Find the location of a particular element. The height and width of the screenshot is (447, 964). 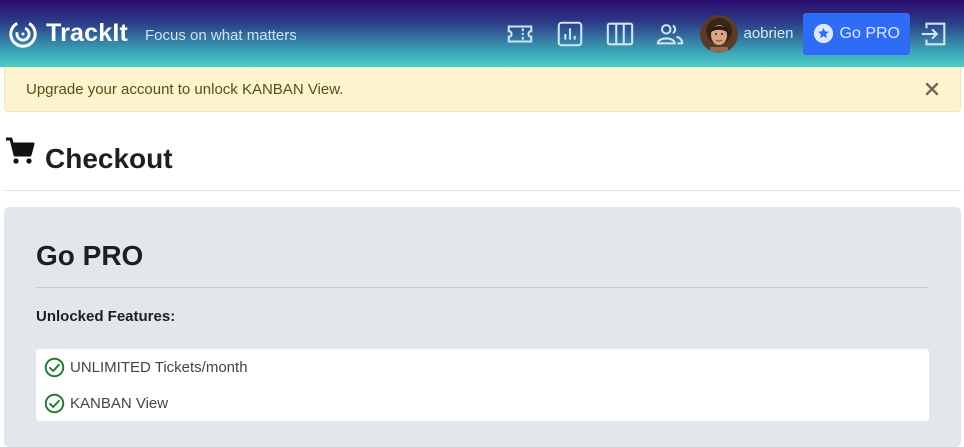

ticket-icon is located at coordinates (520, 34).